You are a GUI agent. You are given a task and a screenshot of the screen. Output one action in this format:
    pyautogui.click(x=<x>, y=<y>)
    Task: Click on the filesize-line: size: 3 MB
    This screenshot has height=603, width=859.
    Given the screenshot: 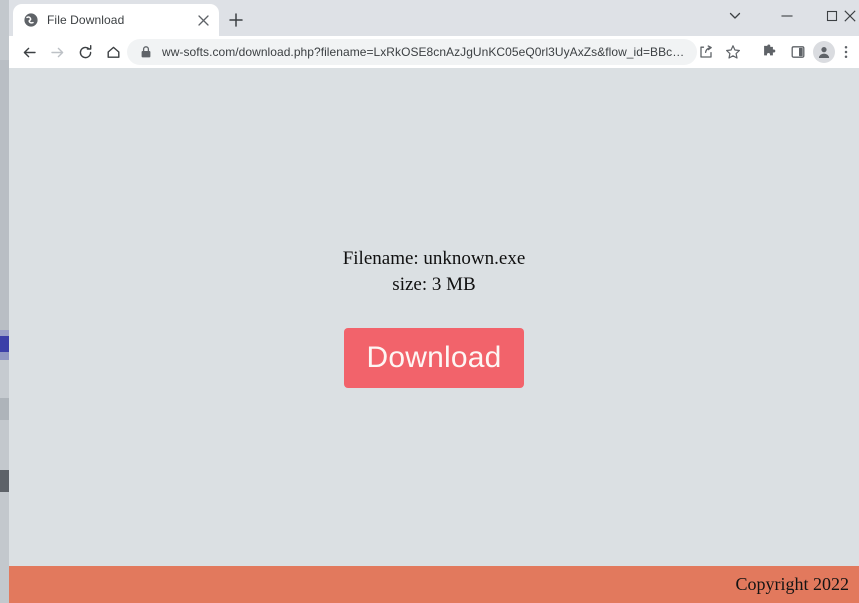 What is the action you would take?
    pyautogui.click(x=434, y=284)
    